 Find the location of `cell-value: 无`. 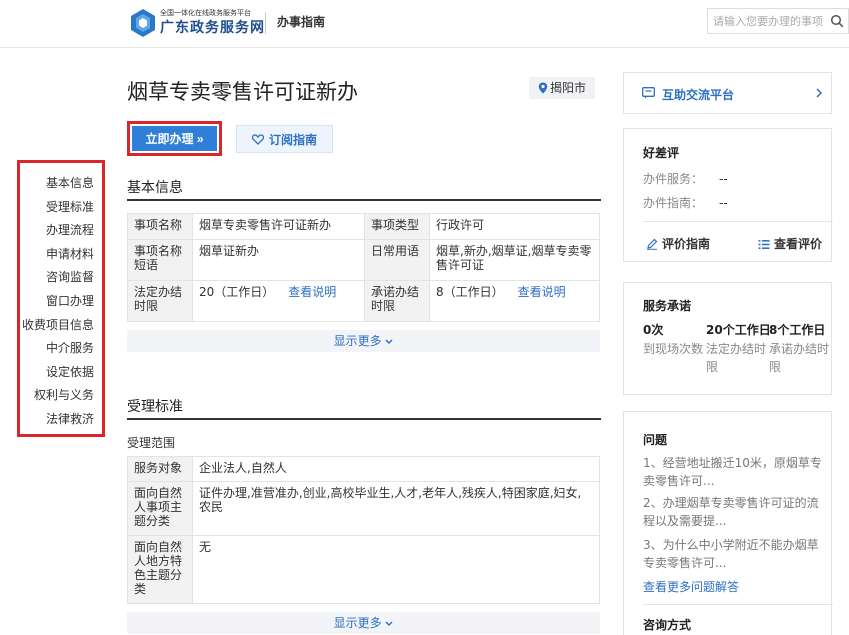

cell-value: 无 is located at coordinates (396, 569).